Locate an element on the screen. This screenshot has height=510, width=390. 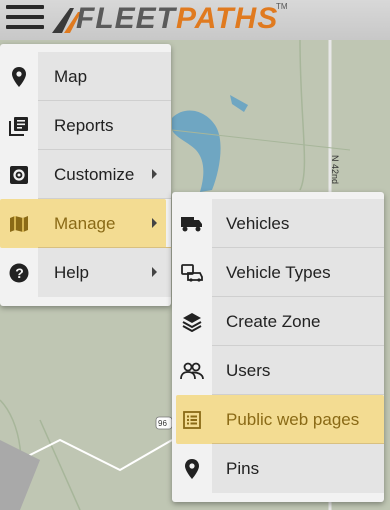
trademark-mark: TM is located at coordinates (282, 6).